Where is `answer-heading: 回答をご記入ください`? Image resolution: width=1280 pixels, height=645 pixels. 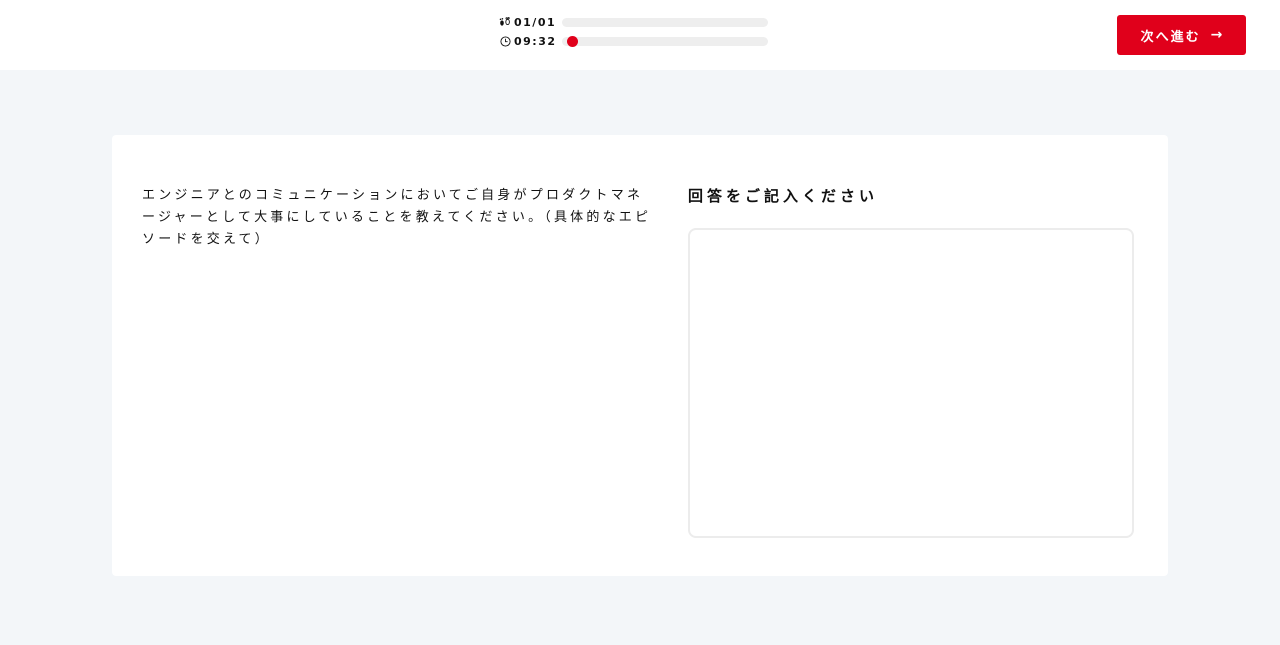
answer-heading: 回答をご記入ください is located at coordinates (783, 196).